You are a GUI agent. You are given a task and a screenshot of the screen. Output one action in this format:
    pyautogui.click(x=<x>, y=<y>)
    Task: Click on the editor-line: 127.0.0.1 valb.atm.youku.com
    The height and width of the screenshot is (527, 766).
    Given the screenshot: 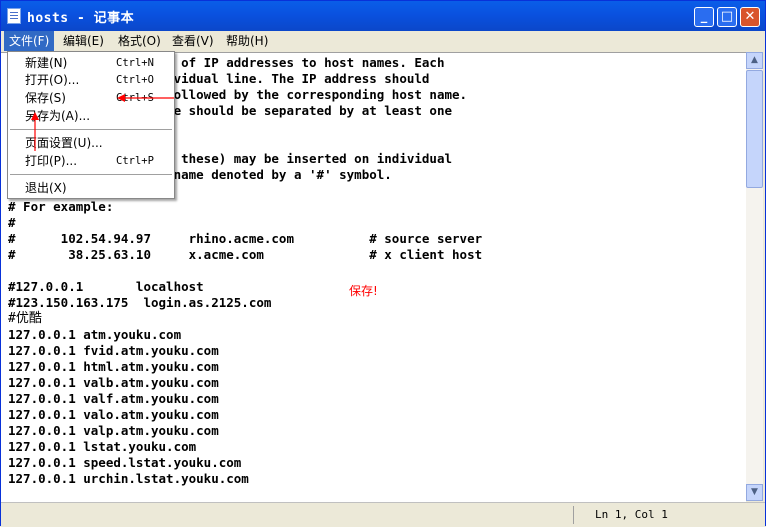 What is the action you would take?
    pyautogui.click(x=113, y=382)
    